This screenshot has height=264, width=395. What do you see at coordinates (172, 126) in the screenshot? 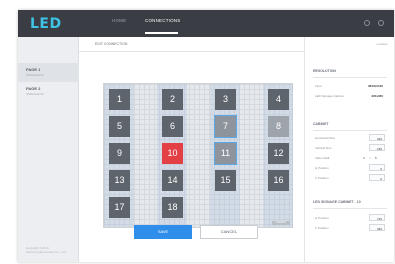
I see `cabinet-tile-6: 6` at bounding box center [172, 126].